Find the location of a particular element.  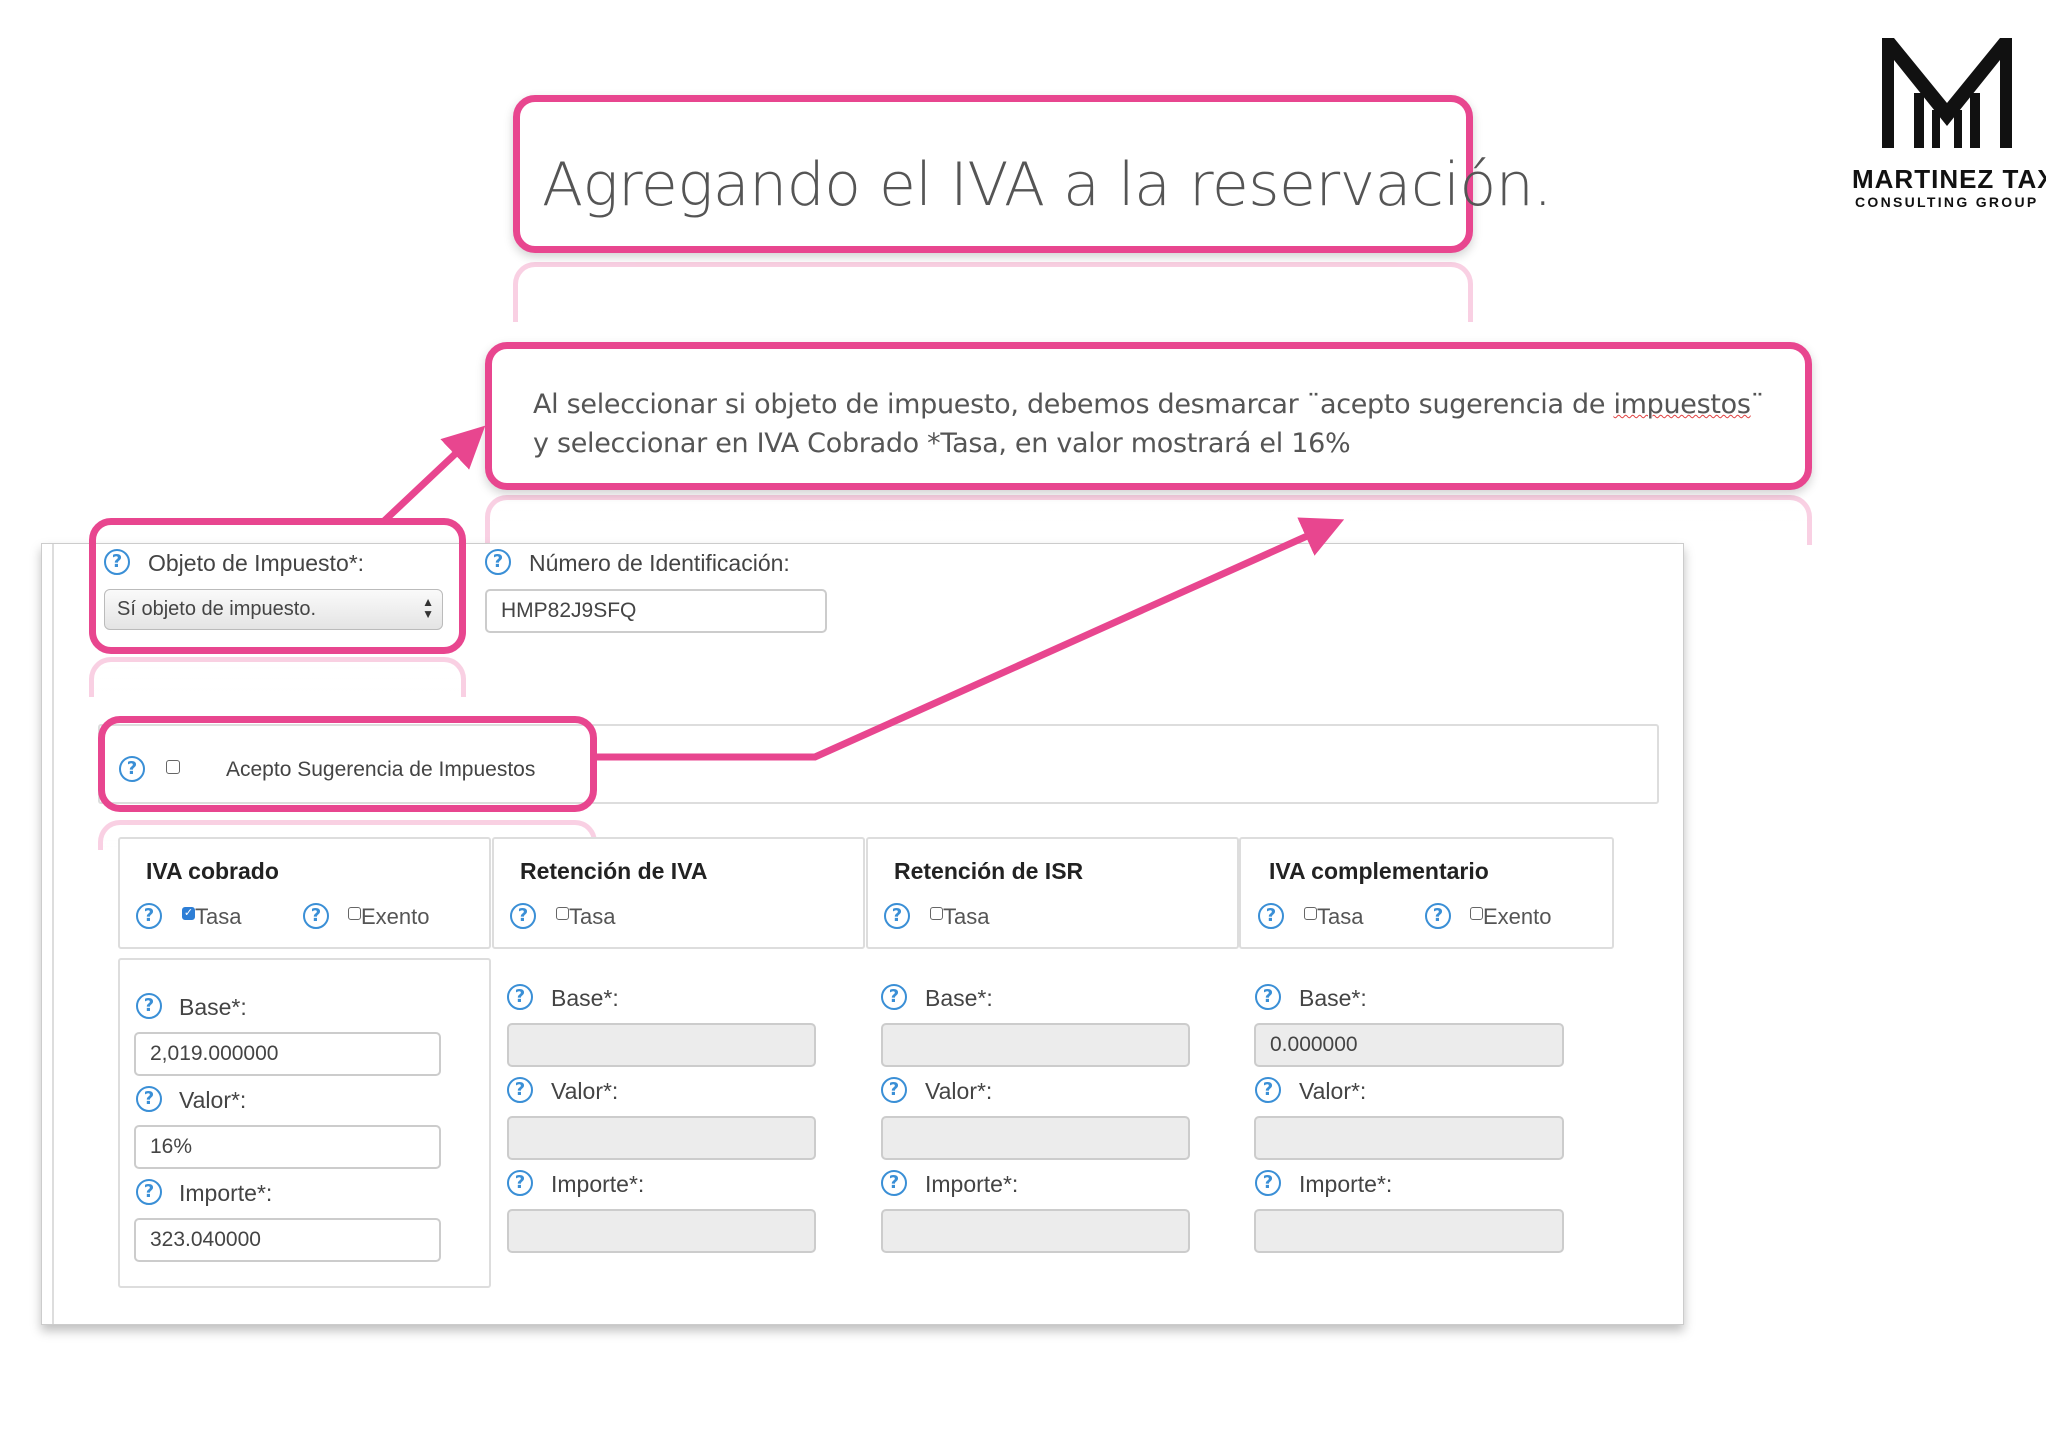

iva-cobrado-tasa-help-icon: ? is located at coordinates (149, 916).